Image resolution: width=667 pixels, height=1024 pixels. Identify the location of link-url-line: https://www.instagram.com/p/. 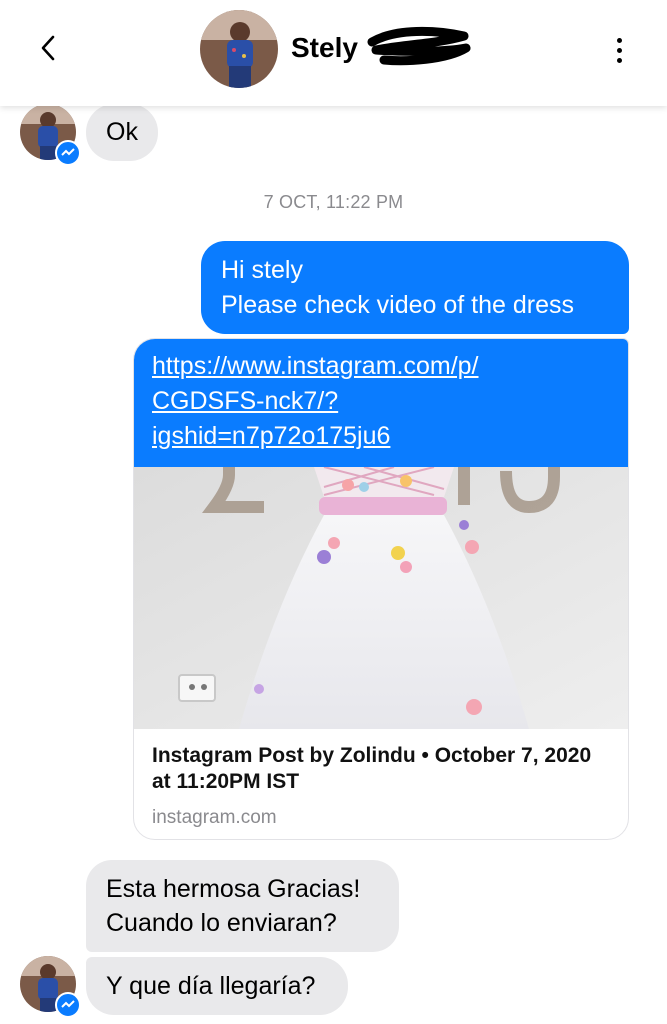
(381, 366).